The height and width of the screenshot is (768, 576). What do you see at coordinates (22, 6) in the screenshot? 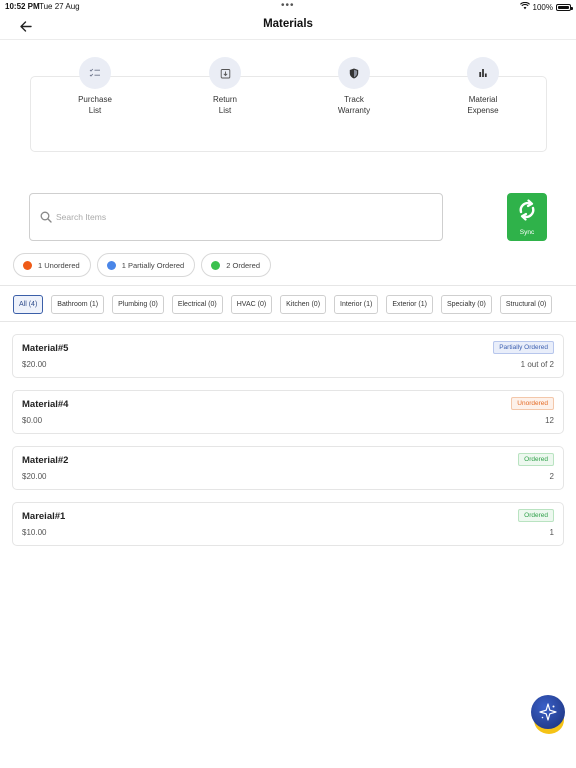
I see `status-time: 10:52 PM` at bounding box center [22, 6].